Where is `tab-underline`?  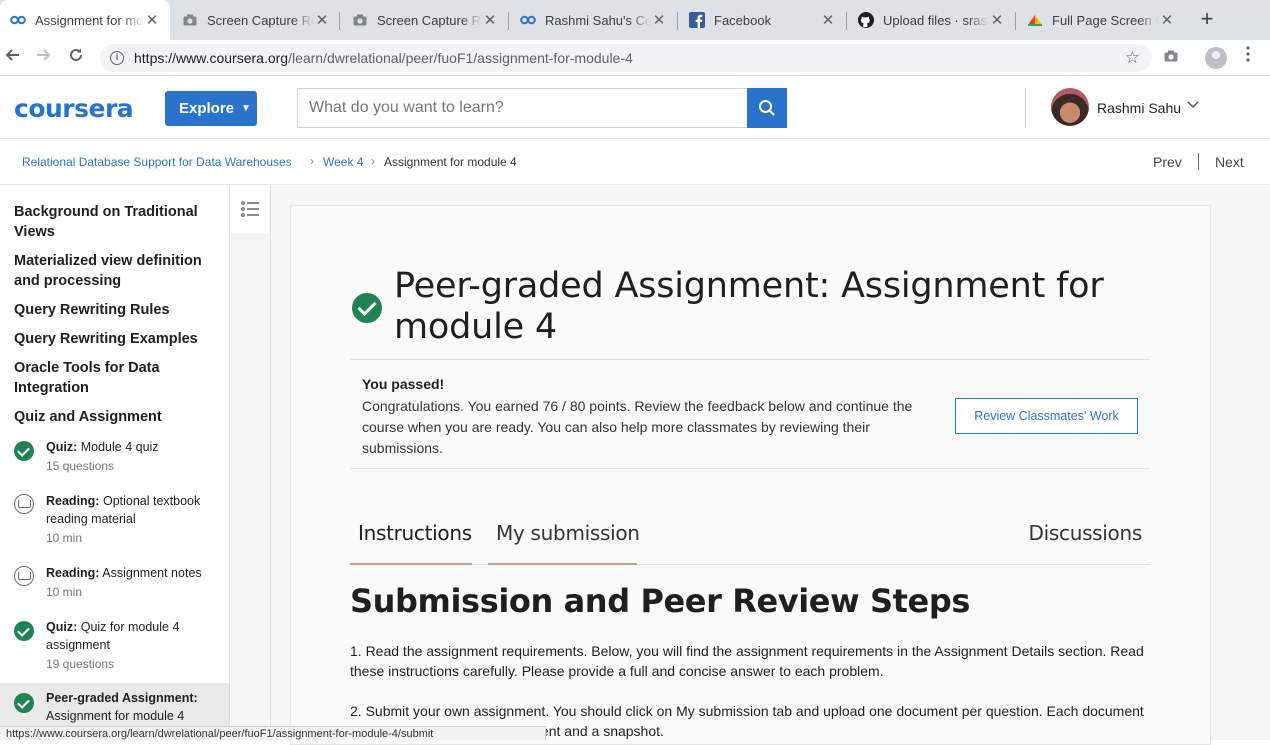
tab-underline is located at coordinates (411, 564).